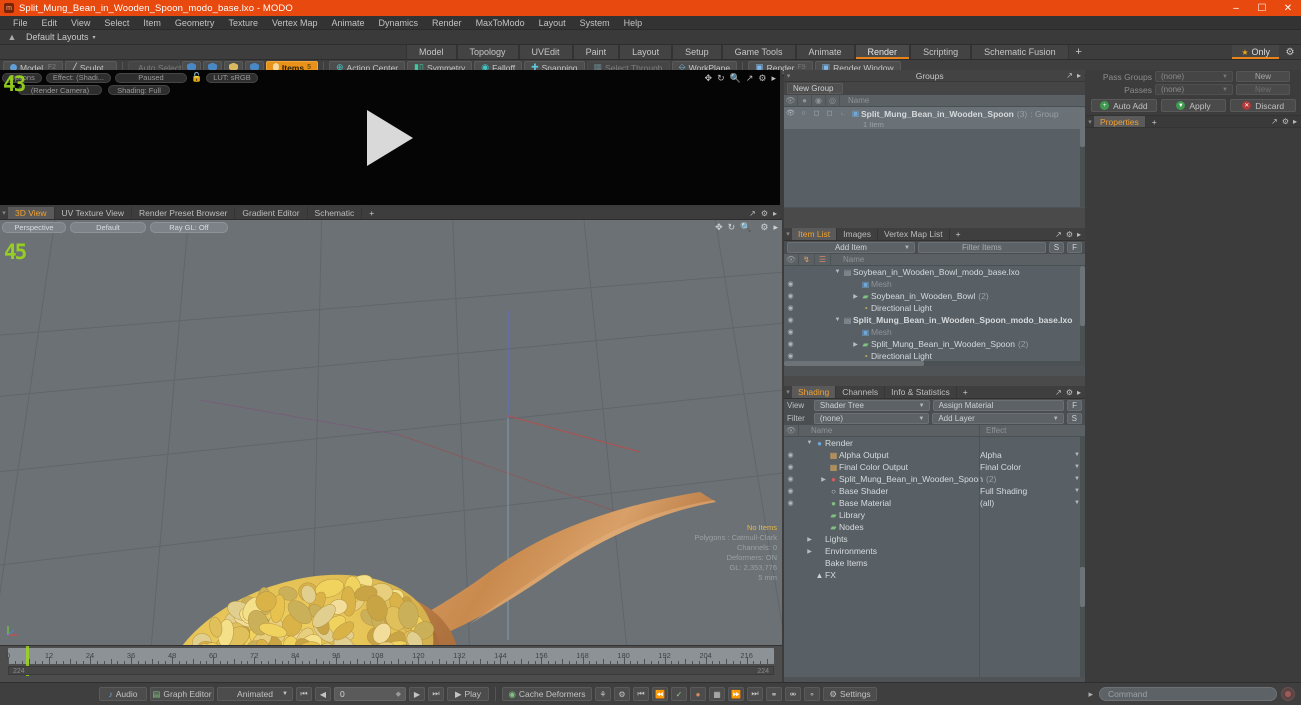  I want to click on chevron-down-icon: ▾, so click(94, 37).